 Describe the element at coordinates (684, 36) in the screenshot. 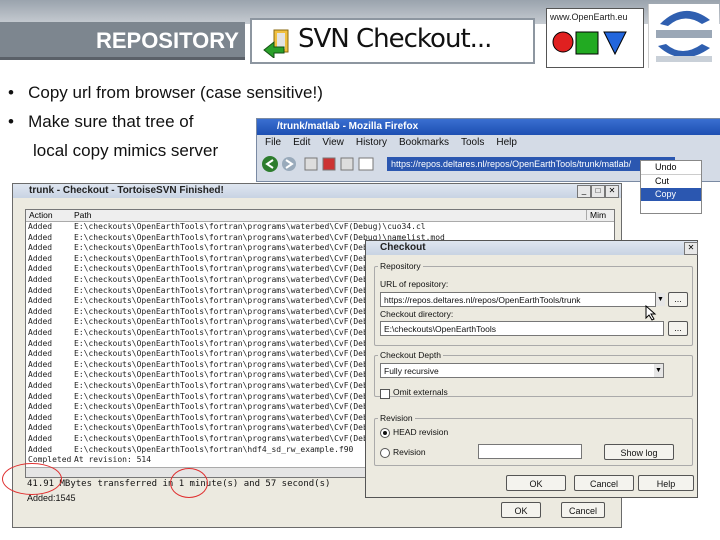

I see `subversion-s-icon` at that location.